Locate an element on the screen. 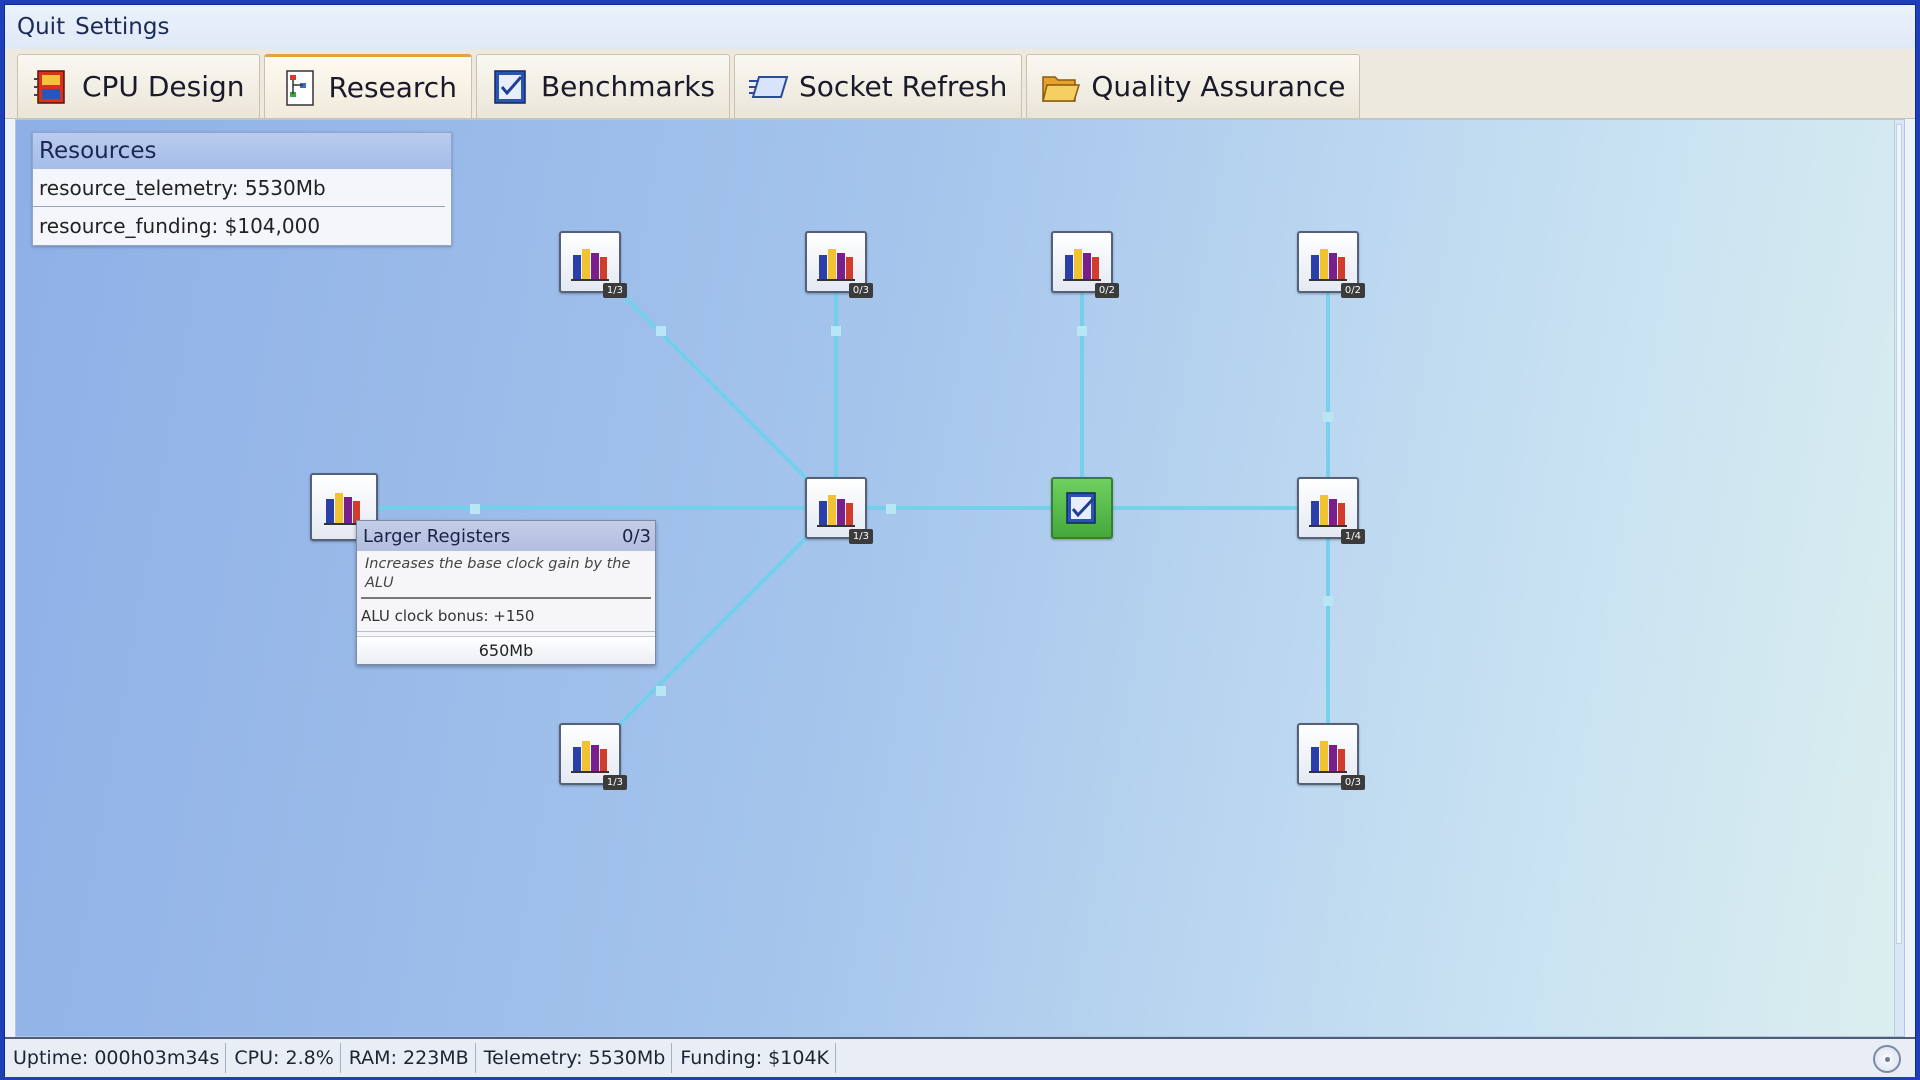 This screenshot has width=1920, height=1080. tooltip-progress: 0/3 is located at coordinates (636, 536).